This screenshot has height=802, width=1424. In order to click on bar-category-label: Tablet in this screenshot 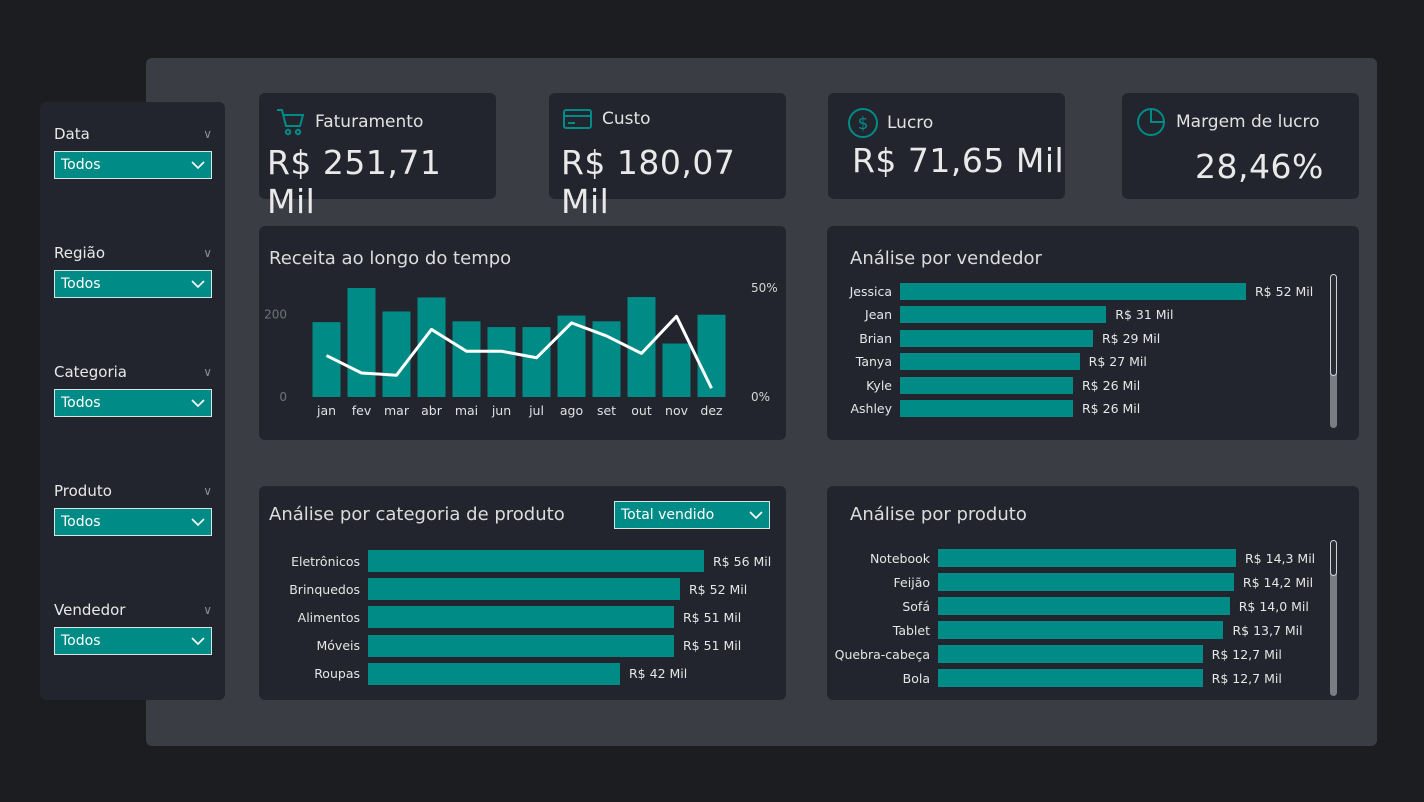, I will do `click(911, 630)`.